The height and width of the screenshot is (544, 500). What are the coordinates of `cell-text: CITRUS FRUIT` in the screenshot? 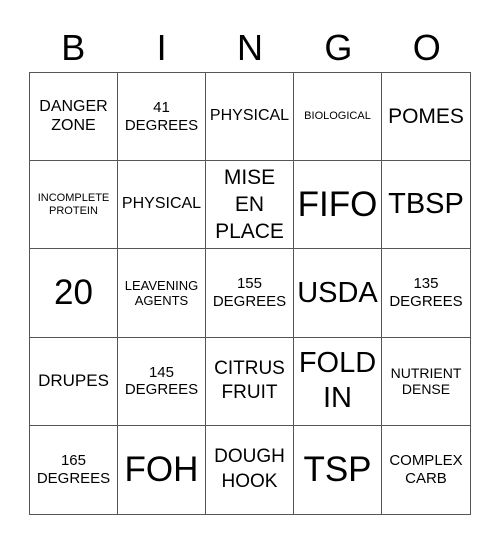 It's located at (249, 380).